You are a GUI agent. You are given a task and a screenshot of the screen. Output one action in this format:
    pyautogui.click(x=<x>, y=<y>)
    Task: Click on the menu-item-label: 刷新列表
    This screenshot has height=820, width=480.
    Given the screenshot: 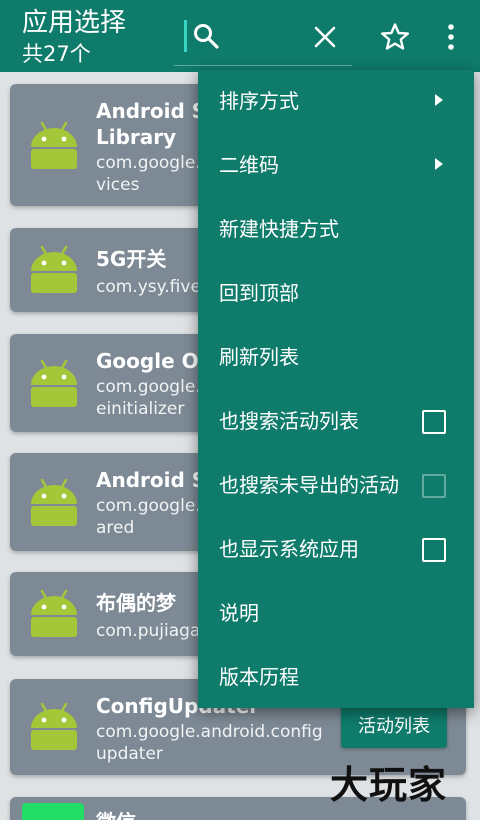 What is the action you would take?
    pyautogui.click(x=259, y=357)
    